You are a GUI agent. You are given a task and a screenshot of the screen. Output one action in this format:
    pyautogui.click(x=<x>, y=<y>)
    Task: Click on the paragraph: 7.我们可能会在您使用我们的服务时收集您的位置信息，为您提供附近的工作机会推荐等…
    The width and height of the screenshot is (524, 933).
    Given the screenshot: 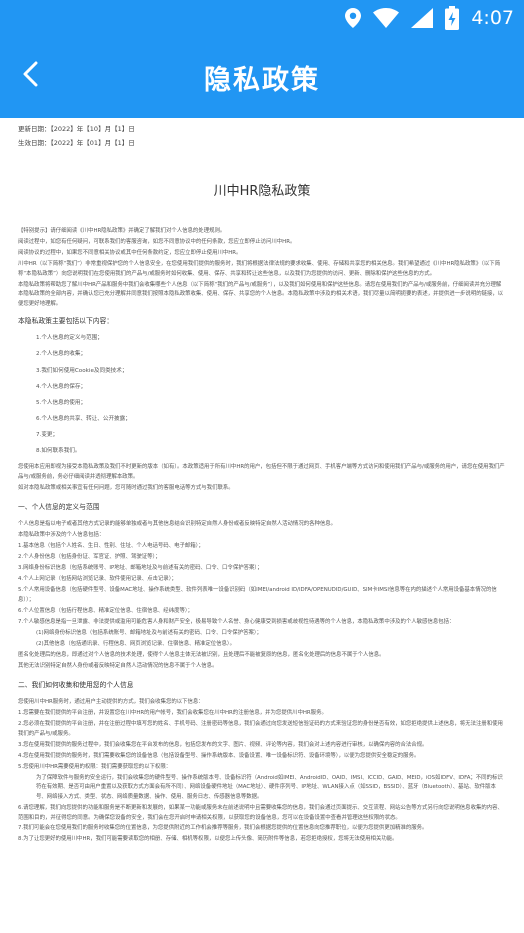 What is the action you would take?
    pyautogui.click(x=223, y=828)
    